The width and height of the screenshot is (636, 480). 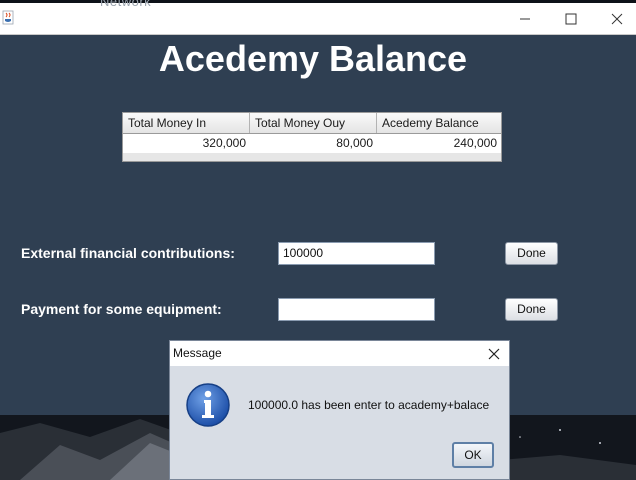 I want to click on page-title: Acedemy Balance, so click(x=313, y=58).